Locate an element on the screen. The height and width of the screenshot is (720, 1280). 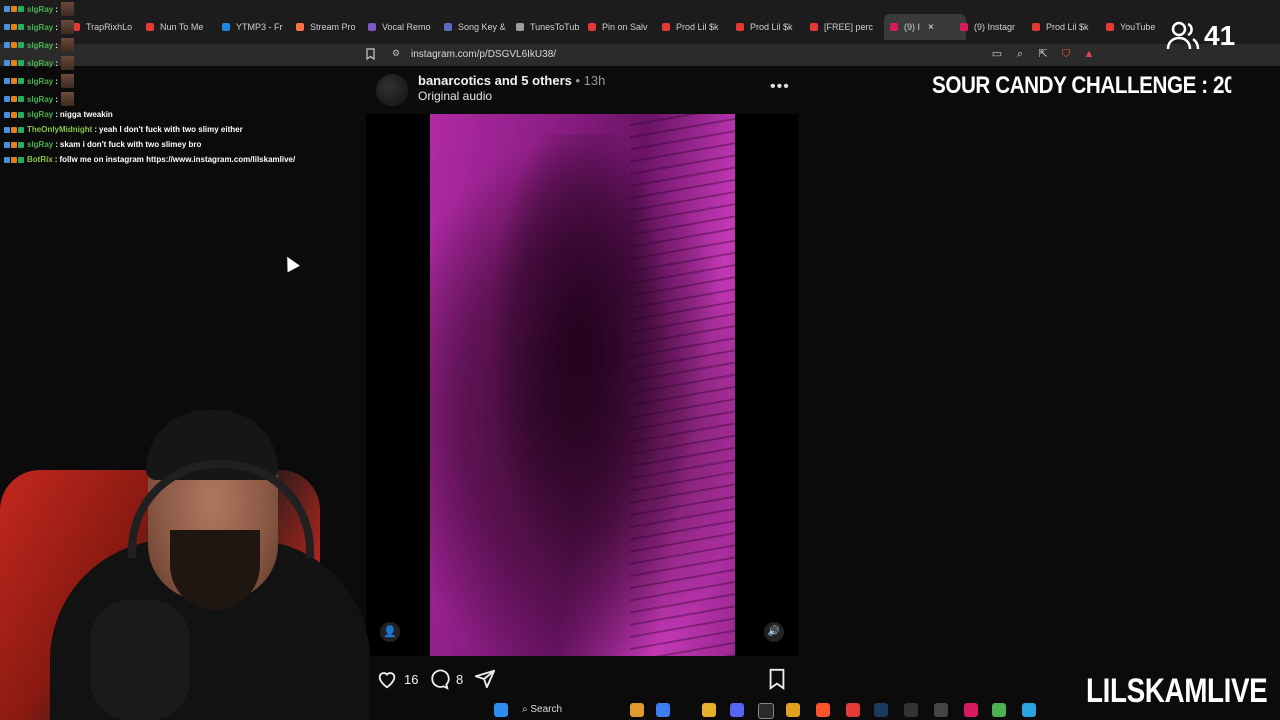
post-username: banarcotics and 5 others • 13h is located at coordinates (511, 80).